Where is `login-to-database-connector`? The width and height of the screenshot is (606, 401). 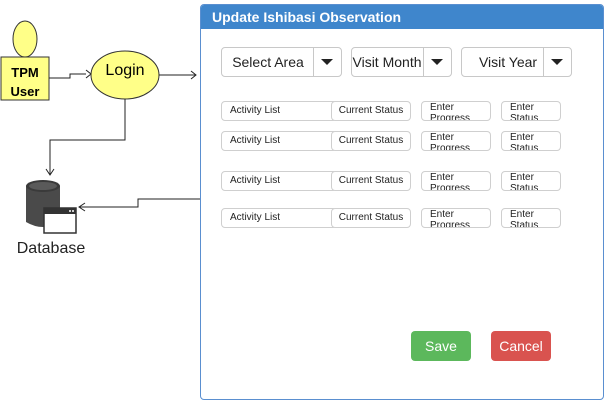
login-to-database-connector is located at coordinates (87, 136).